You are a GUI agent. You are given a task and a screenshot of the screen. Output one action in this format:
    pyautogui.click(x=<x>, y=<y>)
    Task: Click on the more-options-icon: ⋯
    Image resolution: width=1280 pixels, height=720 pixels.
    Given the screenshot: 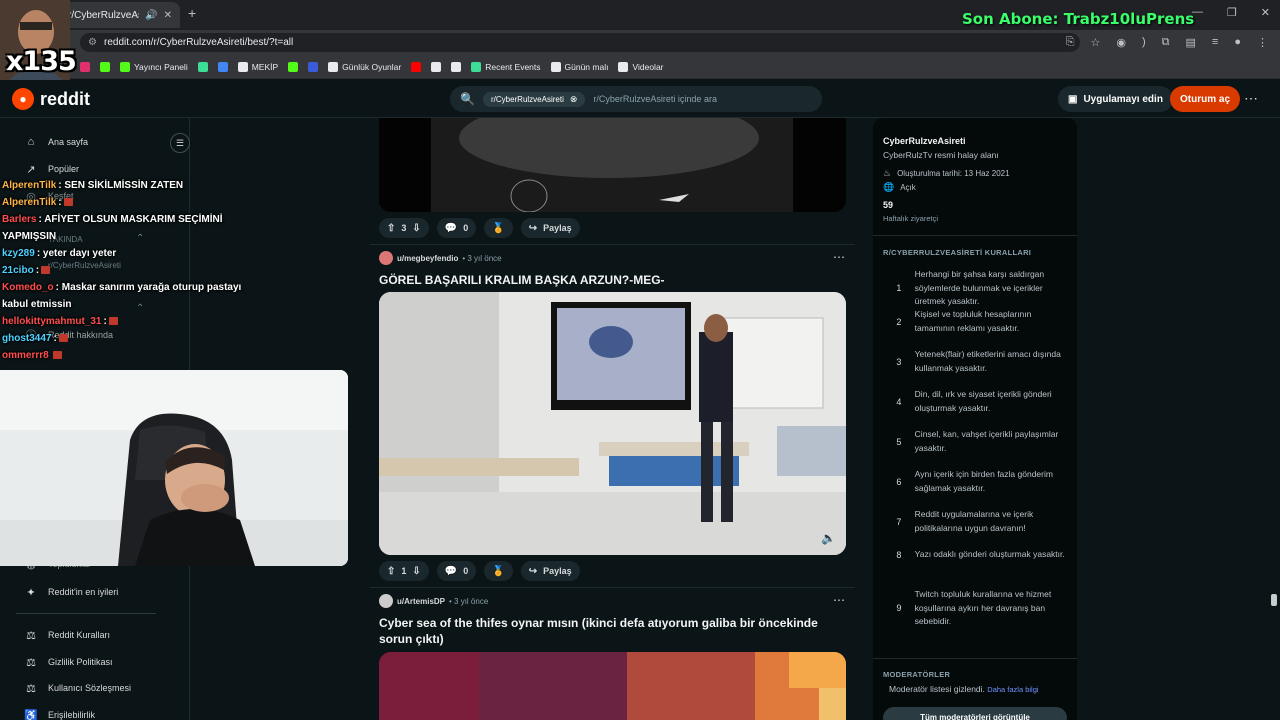 What is the action you would take?
    pyautogui.click(x=1251, y=98)
    